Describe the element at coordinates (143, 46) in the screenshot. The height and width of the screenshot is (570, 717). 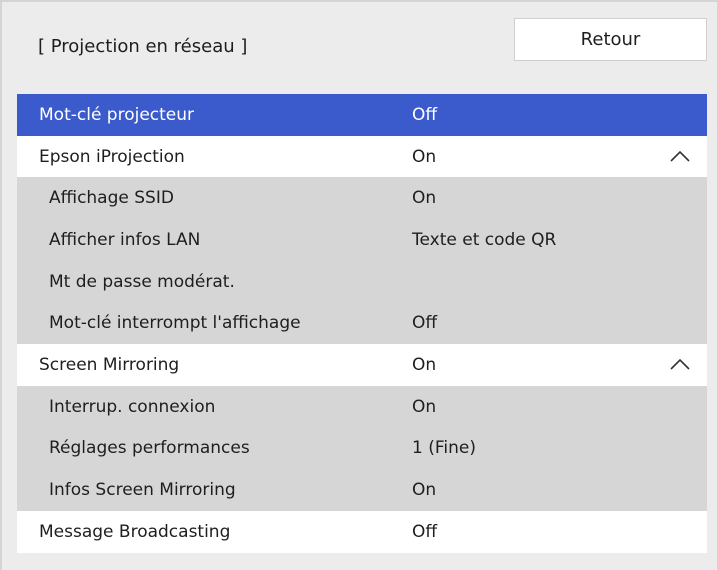
I see `page-title: [ Projection en réseau ]` at that location.